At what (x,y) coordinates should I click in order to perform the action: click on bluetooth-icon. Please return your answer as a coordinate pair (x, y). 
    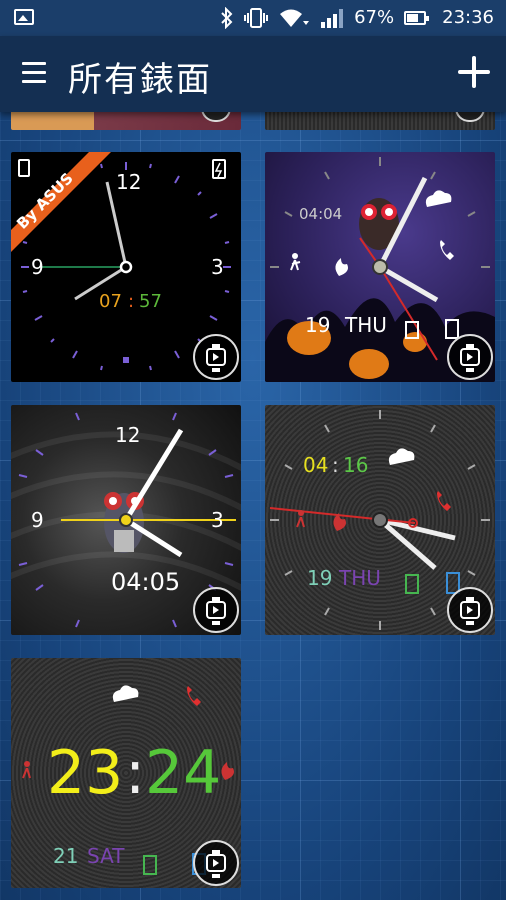
    Looking at the image, I should click on (227, 18).